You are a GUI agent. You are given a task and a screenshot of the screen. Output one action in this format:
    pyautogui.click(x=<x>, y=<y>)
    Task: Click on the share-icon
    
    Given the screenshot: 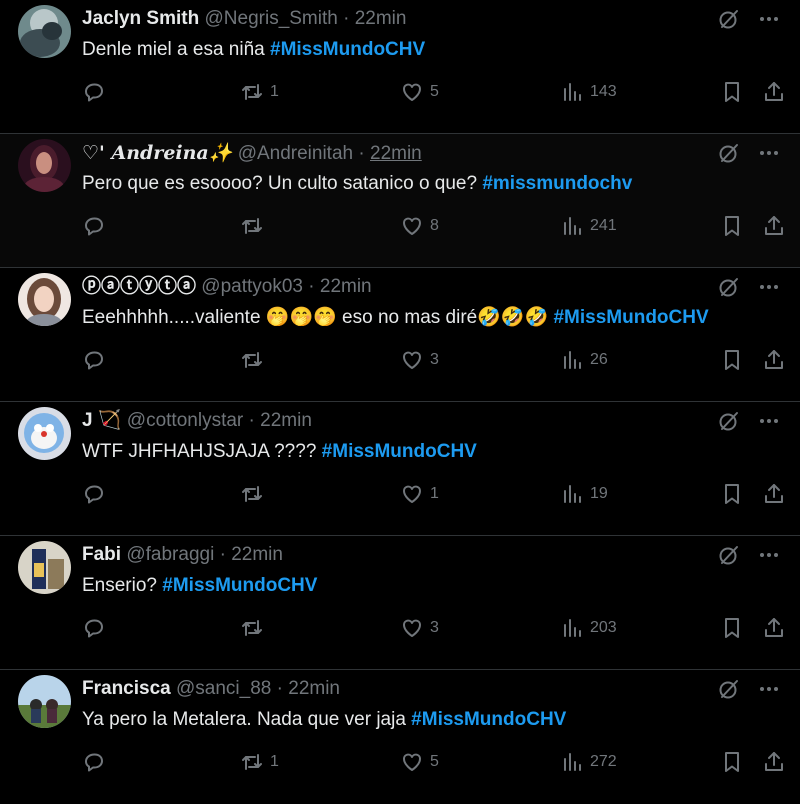 What is the action you would take?
    pyautogui.click(x=774, y=359)
    